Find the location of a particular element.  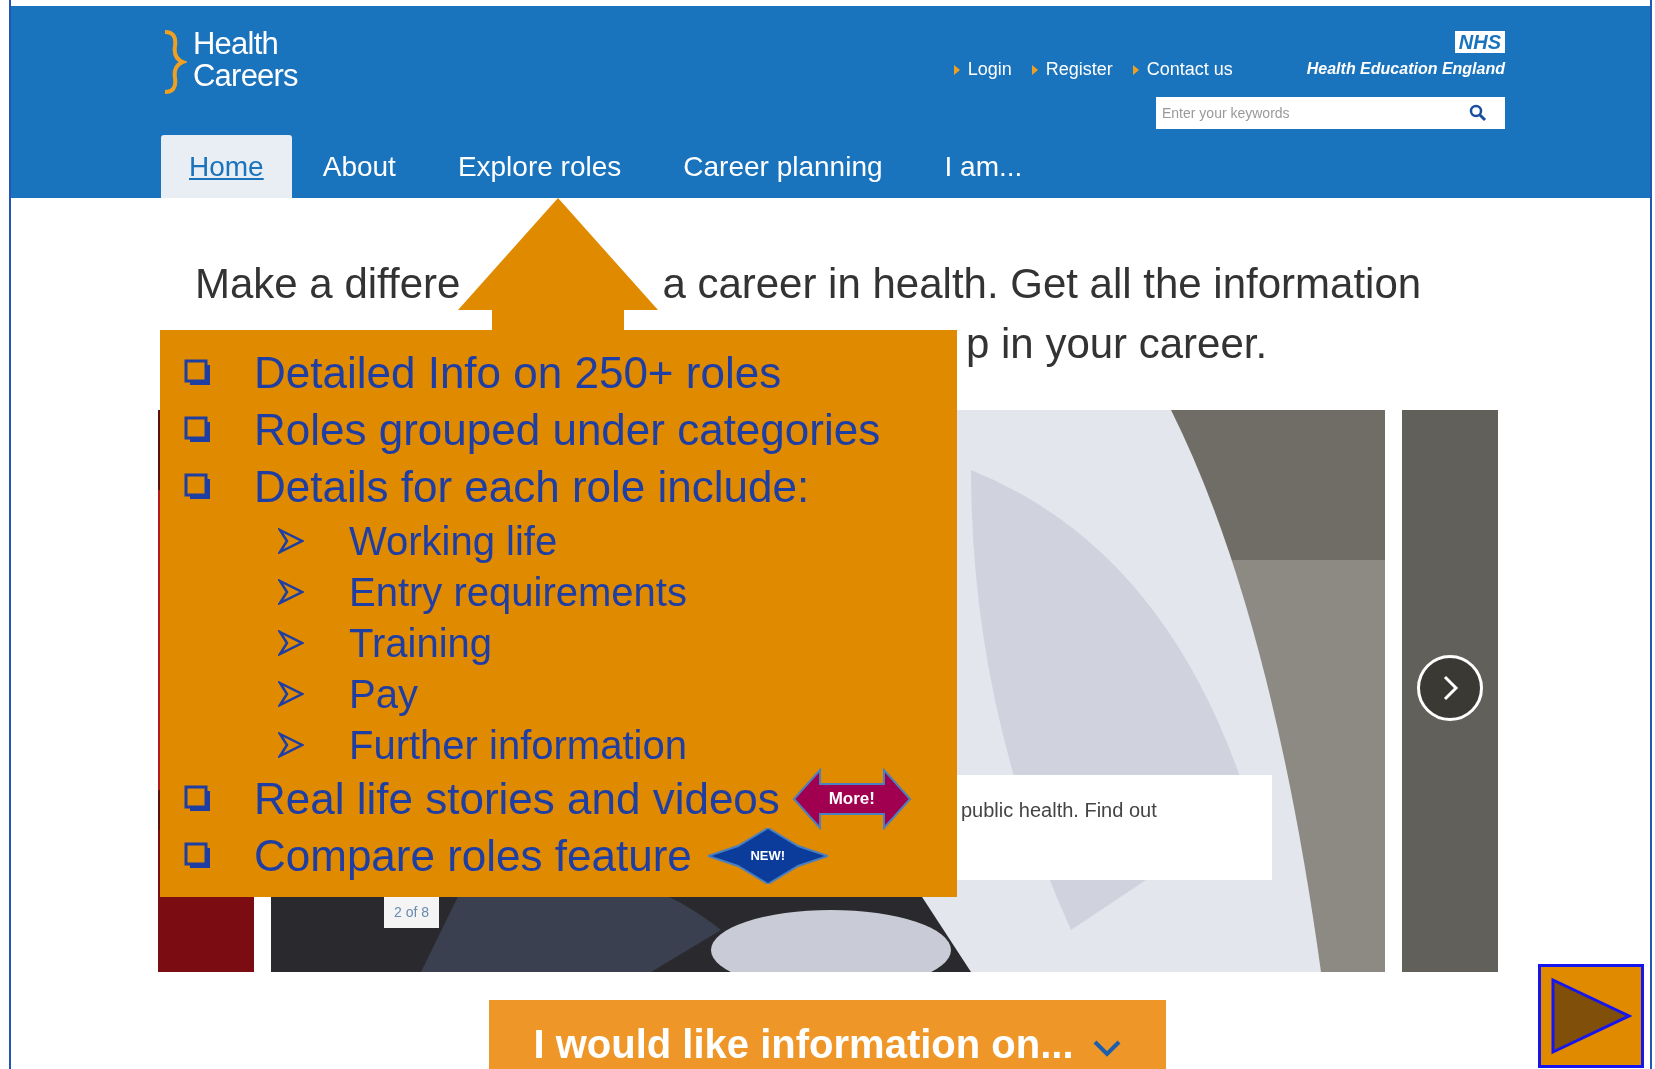

callout-item: Detailed Info on 250+ roles is located at coordinates (518, 372).